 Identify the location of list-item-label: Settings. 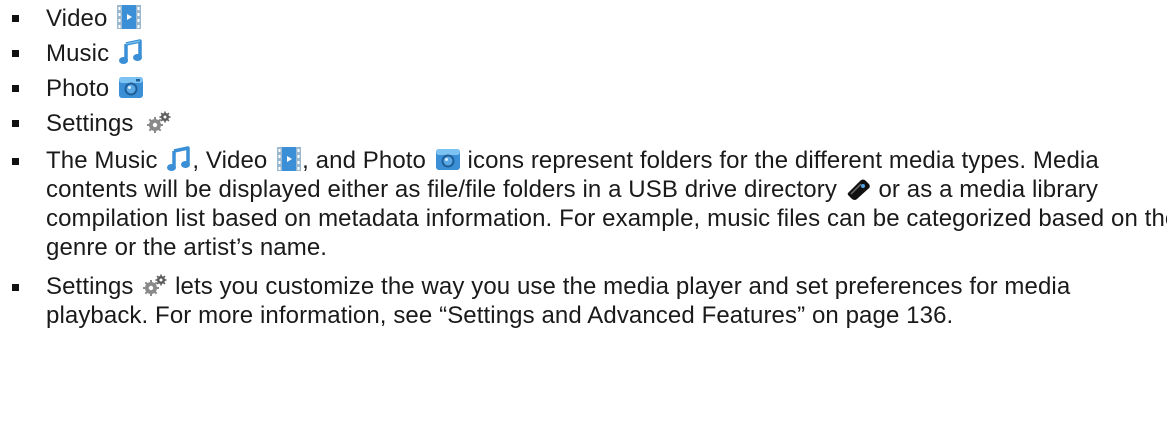
(90, 123).